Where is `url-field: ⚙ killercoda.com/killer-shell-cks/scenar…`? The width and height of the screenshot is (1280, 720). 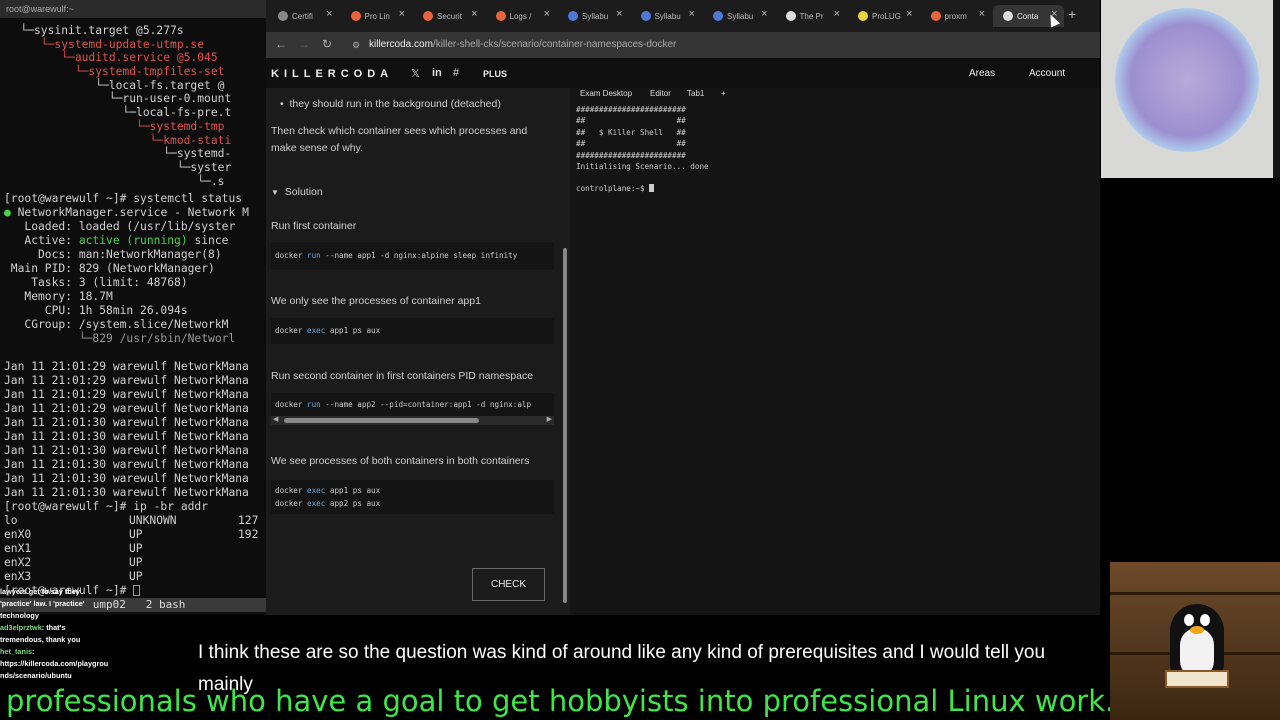
url-field: ⚙ killercoda.com/killer-shell-cks/scenar… is located at coordinates (723, 45).